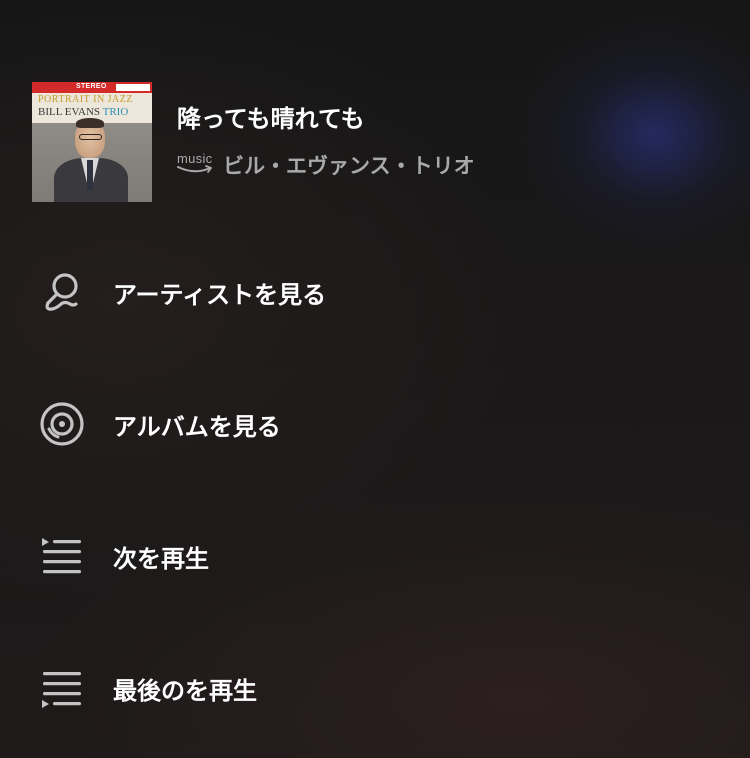  What do you see at coordinates (91, 86) in the screenshot?
I see `cover-stereo-label: STEREO` at bounding box center [91, 86].